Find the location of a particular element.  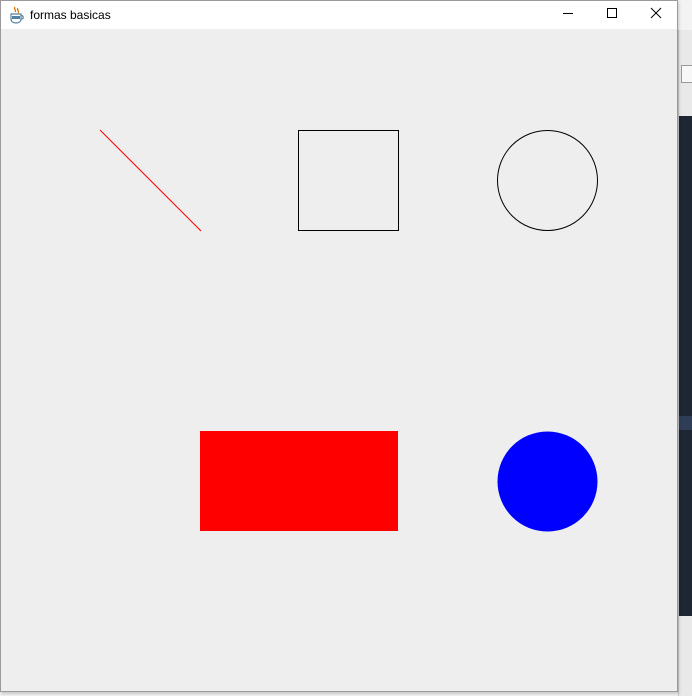

red-filled-rectangle is located at coordinates (299, 481).